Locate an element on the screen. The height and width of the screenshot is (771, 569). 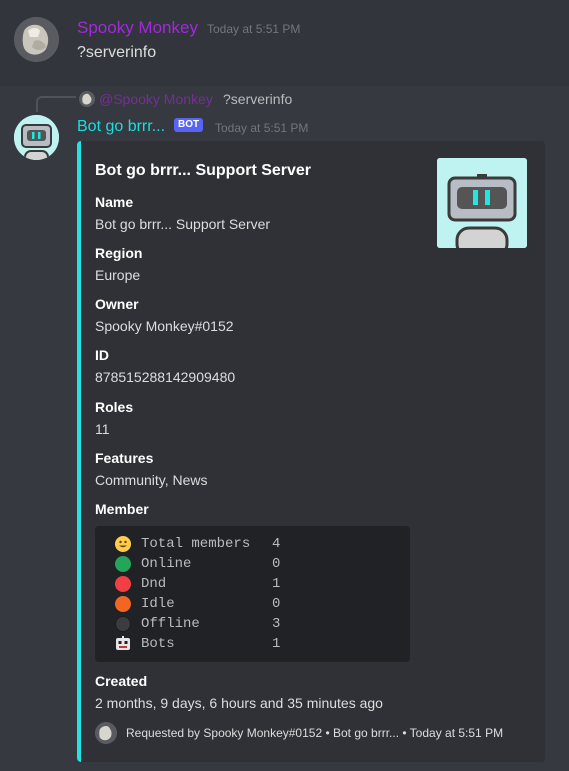
online-status-icon is located at coordinates (123, 564).